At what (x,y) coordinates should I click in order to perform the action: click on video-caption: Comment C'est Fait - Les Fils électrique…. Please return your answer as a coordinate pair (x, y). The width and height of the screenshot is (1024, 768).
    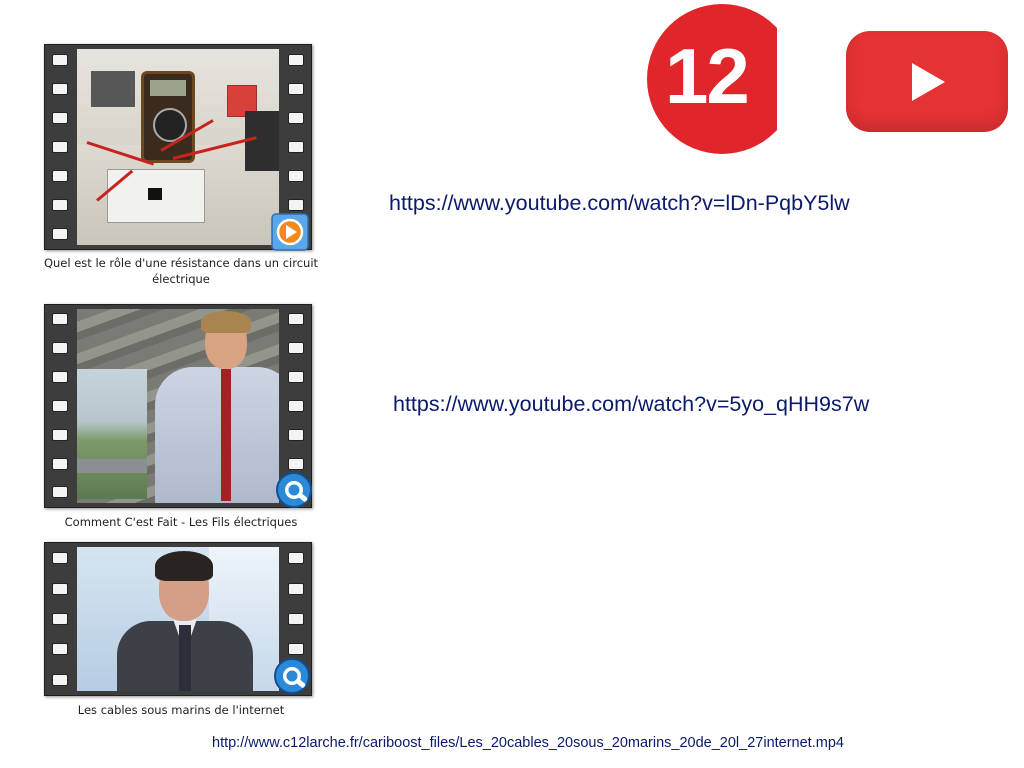
    Looking at the image, I should click on (181, 522).